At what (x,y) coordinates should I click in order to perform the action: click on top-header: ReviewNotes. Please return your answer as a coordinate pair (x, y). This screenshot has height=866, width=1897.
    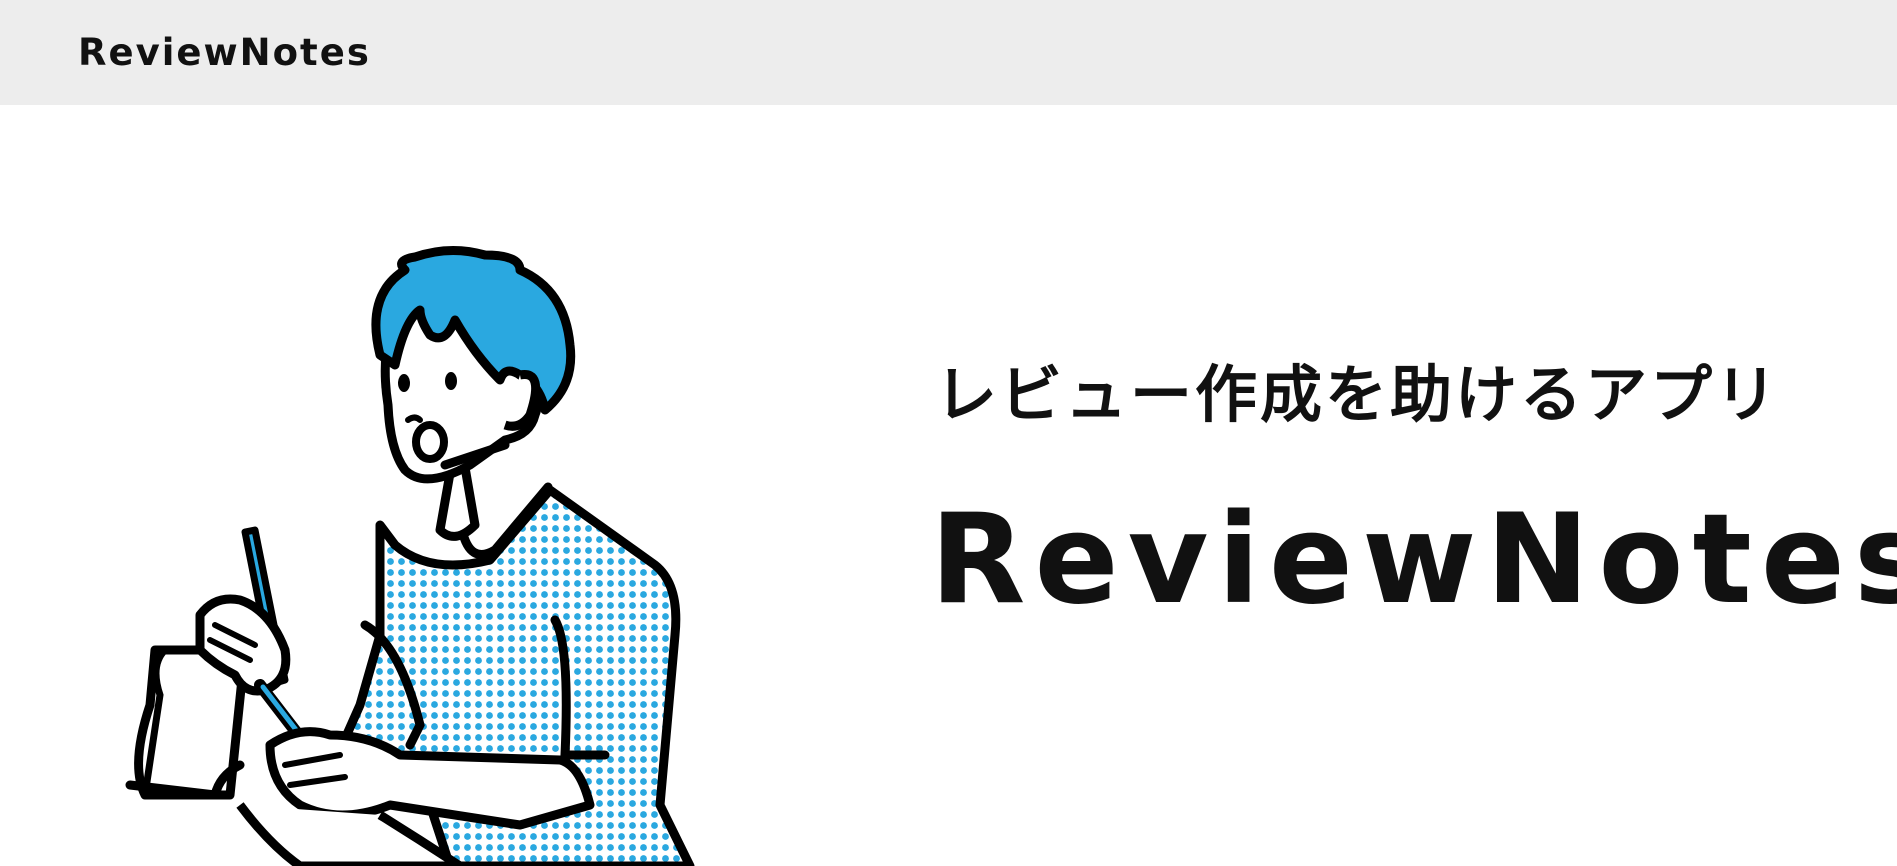
    Looking at the image, I should click on (948, 52).